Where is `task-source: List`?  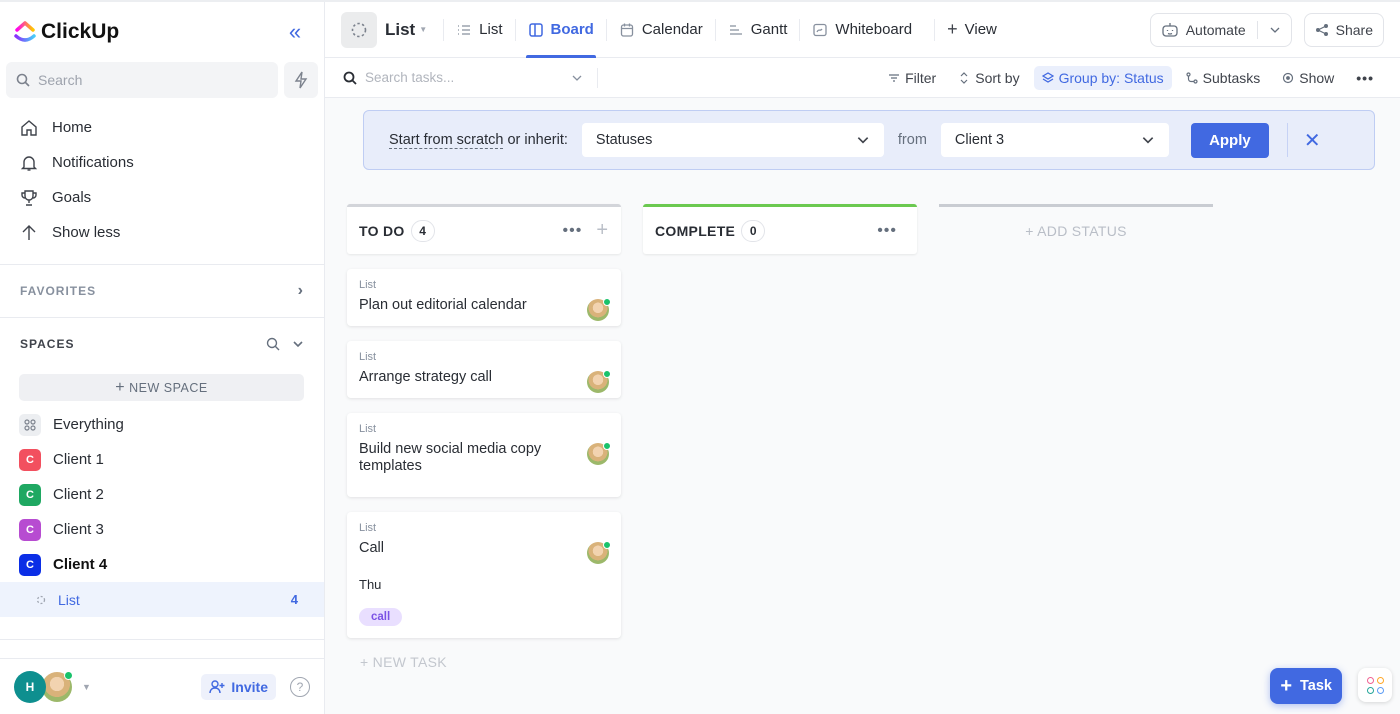 task-source: List is located at coordinates (368, 285).